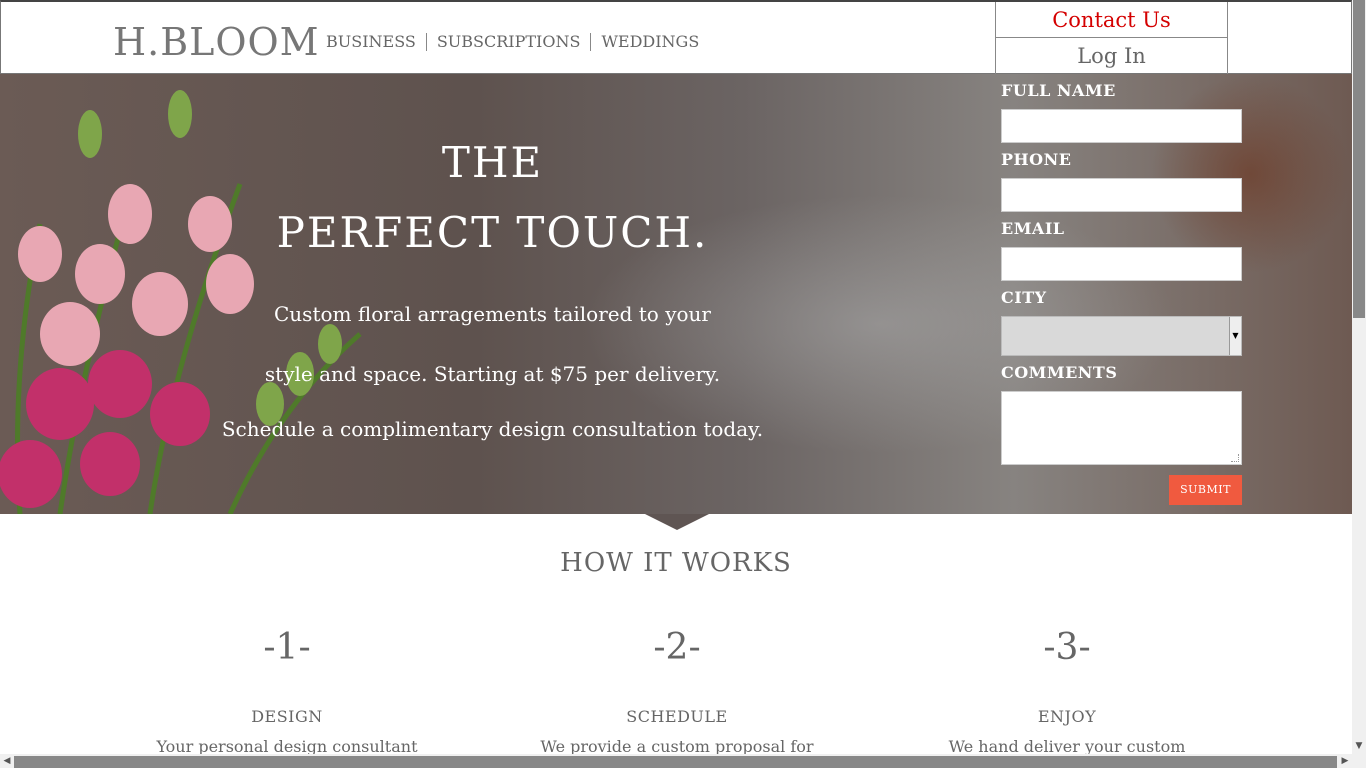 The width and height of the screenshot is (1366, 768). I want to click on full-name-label: FULL NAME, so click(1058, 90).